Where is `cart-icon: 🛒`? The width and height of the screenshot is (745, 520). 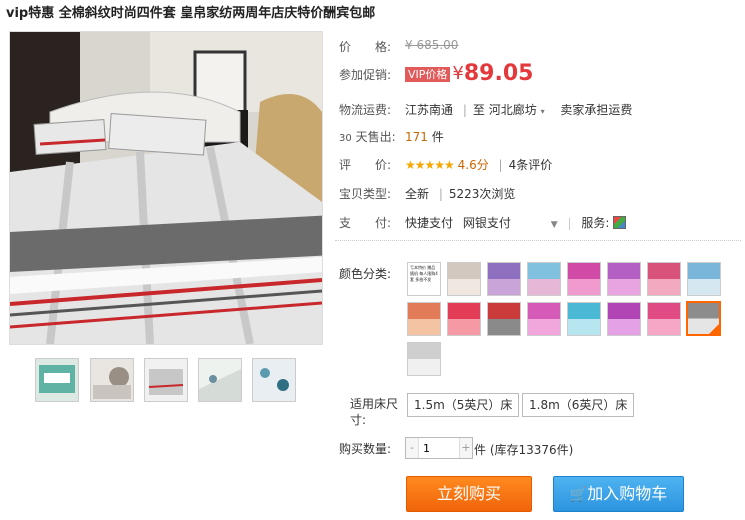 cart-icon: 🛒 is located at coordinates (578, 495).